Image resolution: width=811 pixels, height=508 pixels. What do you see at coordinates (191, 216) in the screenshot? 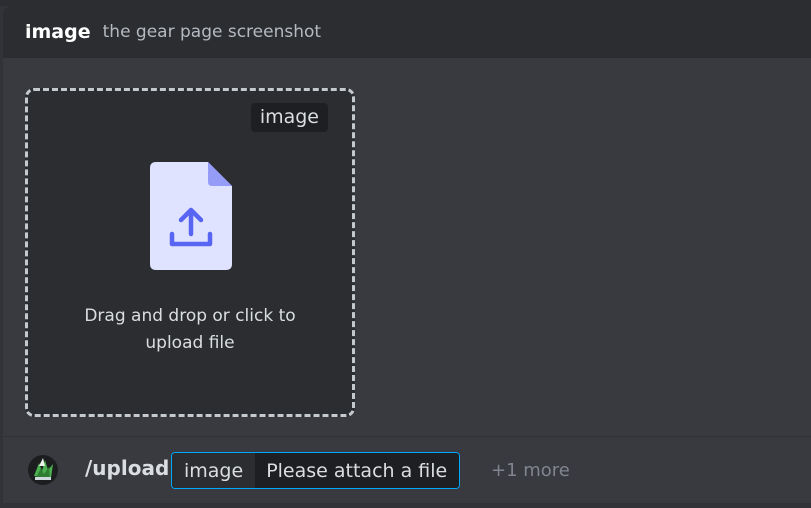
I see `file-upload-icon` at bounding box center [191, 216].